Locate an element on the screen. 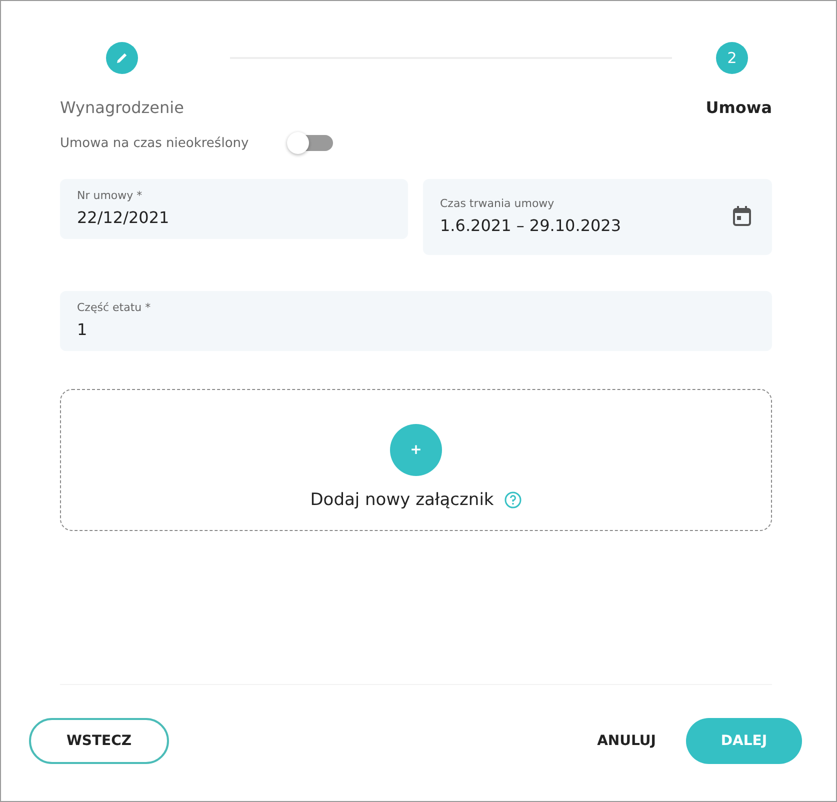  field-value: 1.6.2021 – 29.10.2023 is located at coordinates (531, 225).